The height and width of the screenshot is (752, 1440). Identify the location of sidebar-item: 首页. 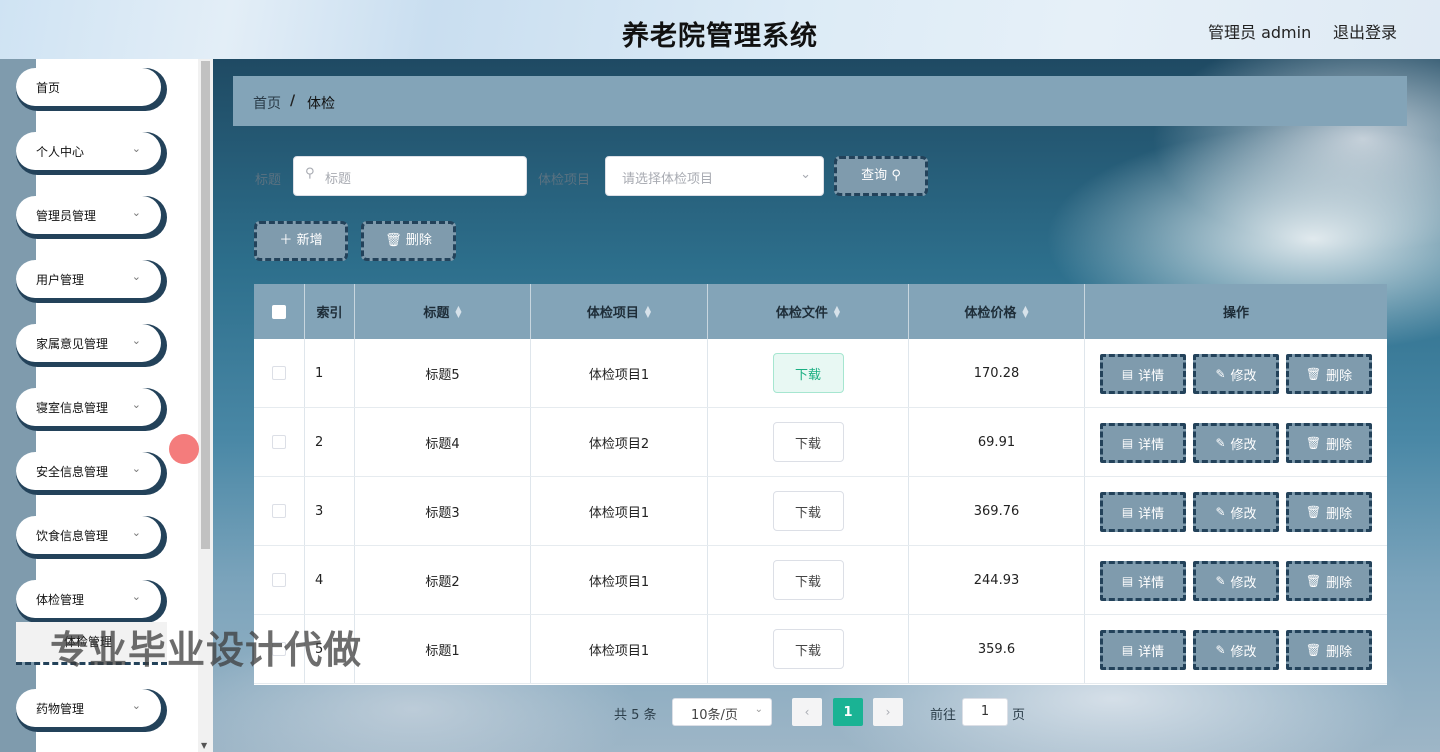
(91, 89).